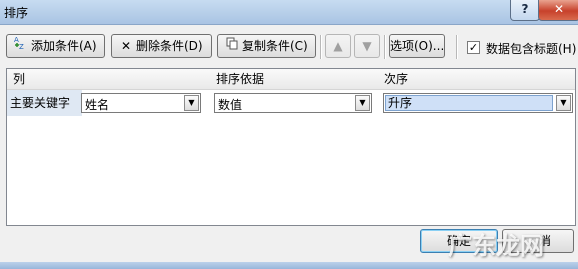  What do you see at coordinates (16, 13) in the screenshot?
I see `dialog-title: 排序` at bounding box center [16, 13].